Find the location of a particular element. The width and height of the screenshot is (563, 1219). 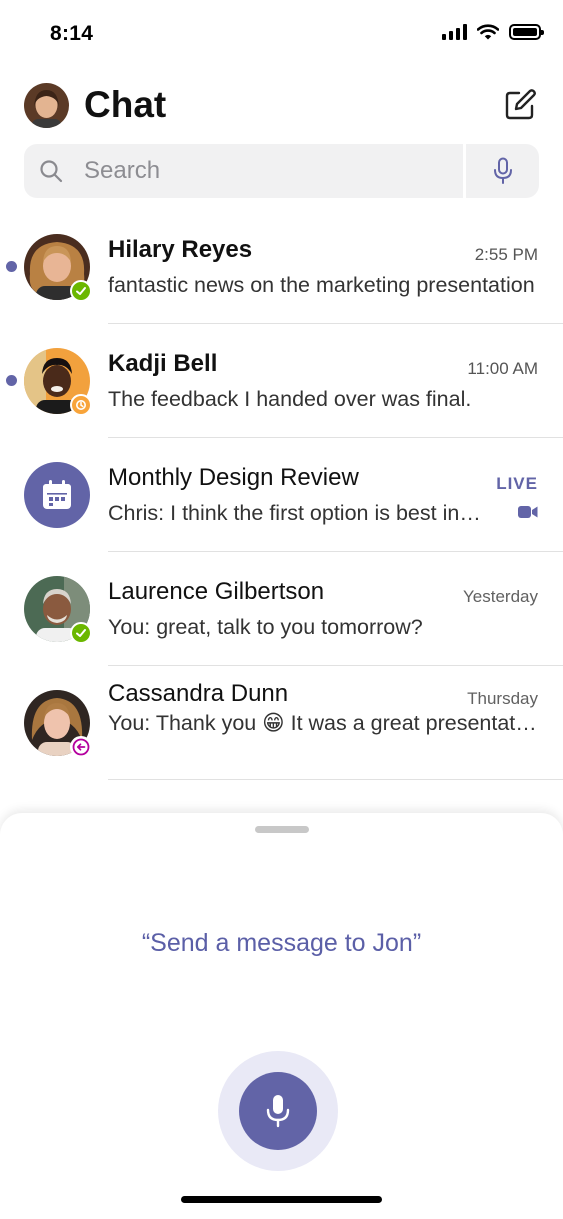

live-badge: LIVE is located at coordinates (517, 483).